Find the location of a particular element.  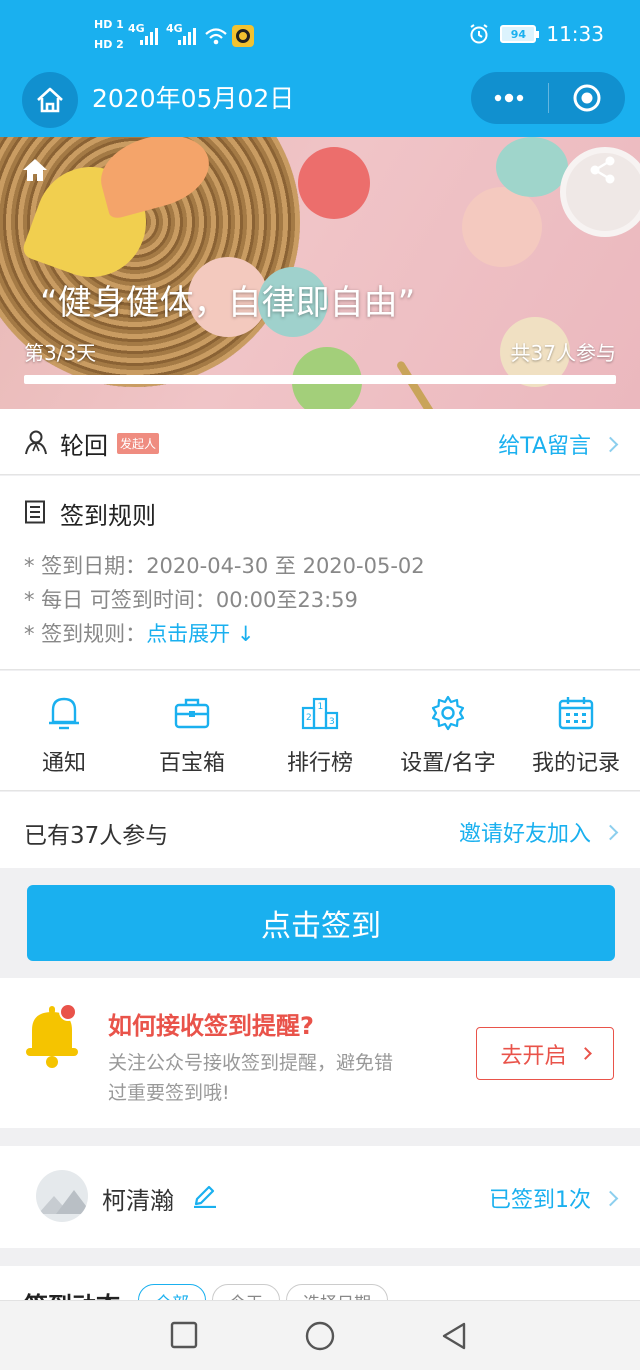

menu-item-notify: 通知 is located at coordinates (64, 730).